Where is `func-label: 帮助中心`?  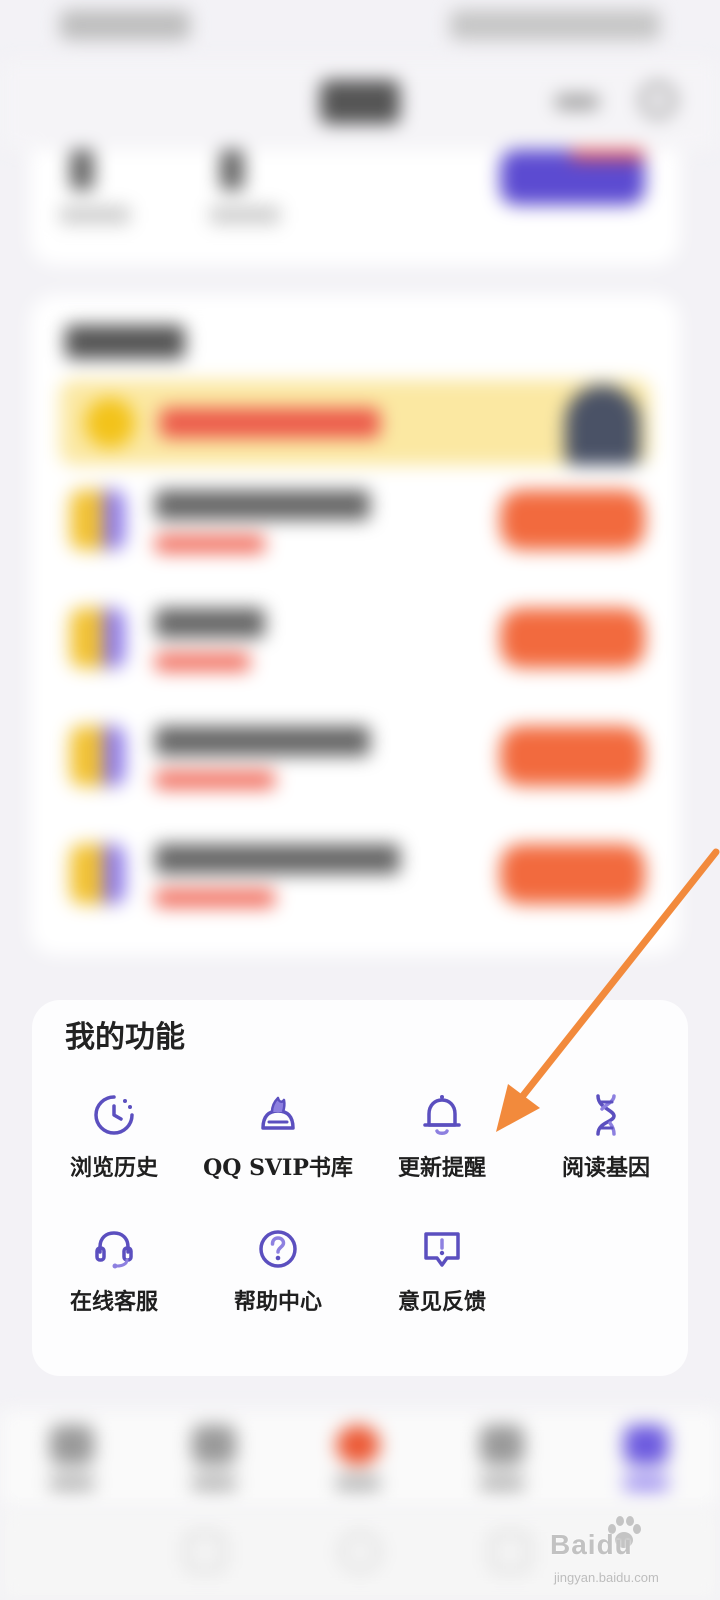 func-label: 帮助中心 is located at coordinates (277, 1302).